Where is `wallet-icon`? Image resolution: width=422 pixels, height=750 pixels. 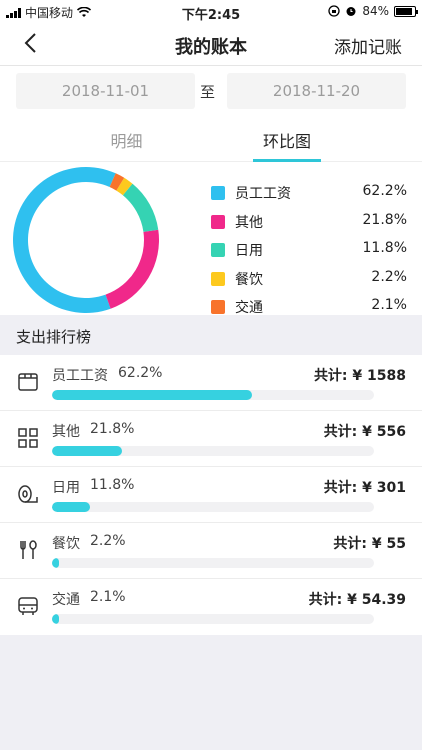
wallet-icon is located at coordinates (28, 382).